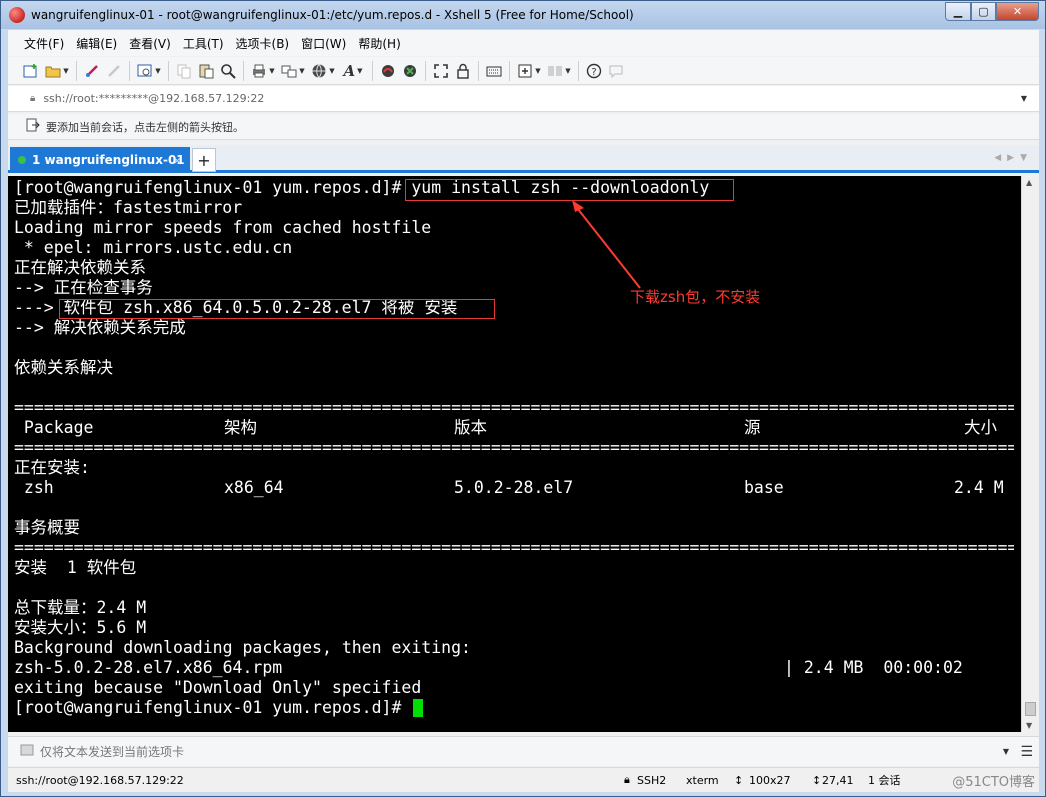 Image resolution: width=1046 pixels, height=797 pixels. Describe the element at coordinates (177, 160) in the screenshot. I see `tab-close-icon: ×` at that location.